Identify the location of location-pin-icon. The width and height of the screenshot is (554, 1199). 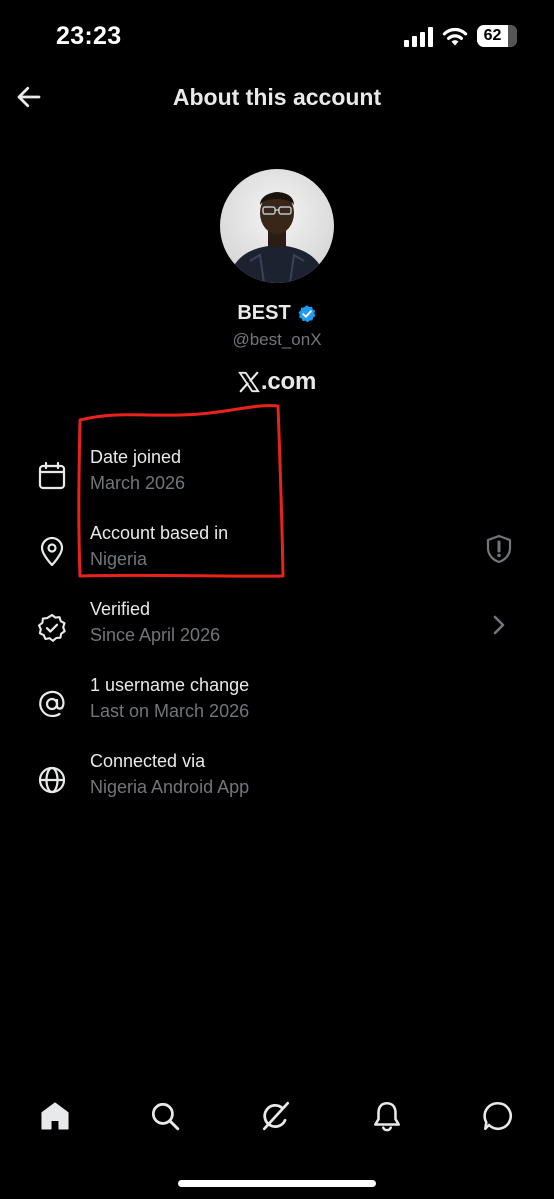
(52, 551).